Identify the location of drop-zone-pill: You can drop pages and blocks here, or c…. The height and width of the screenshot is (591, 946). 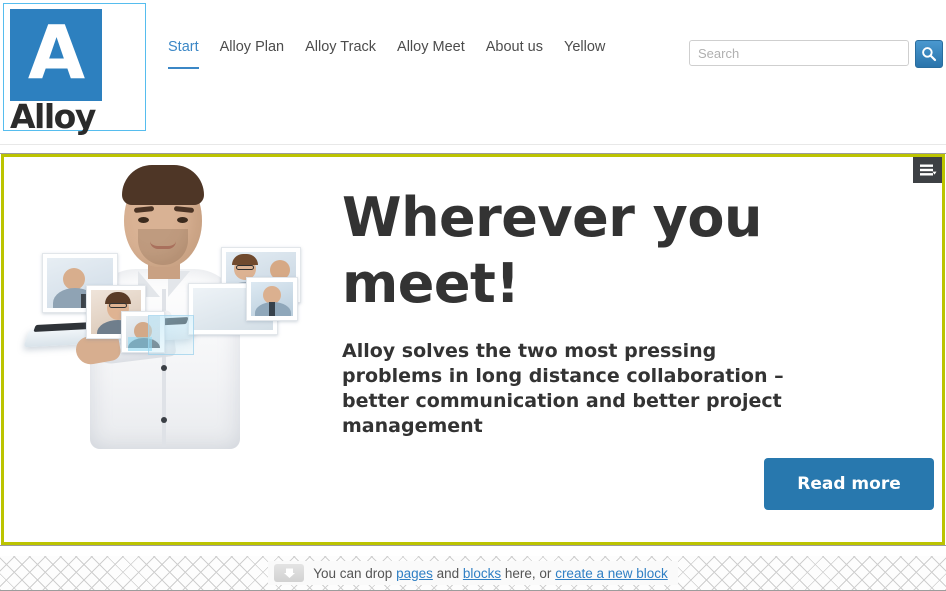
(473, 573).